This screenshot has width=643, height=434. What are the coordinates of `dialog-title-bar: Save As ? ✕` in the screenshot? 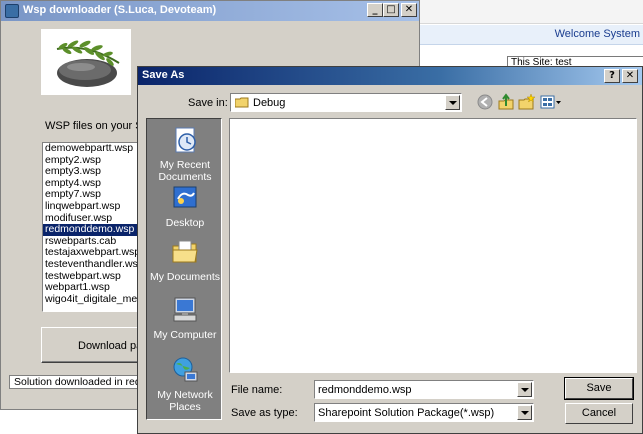 It's located at (390, 76).